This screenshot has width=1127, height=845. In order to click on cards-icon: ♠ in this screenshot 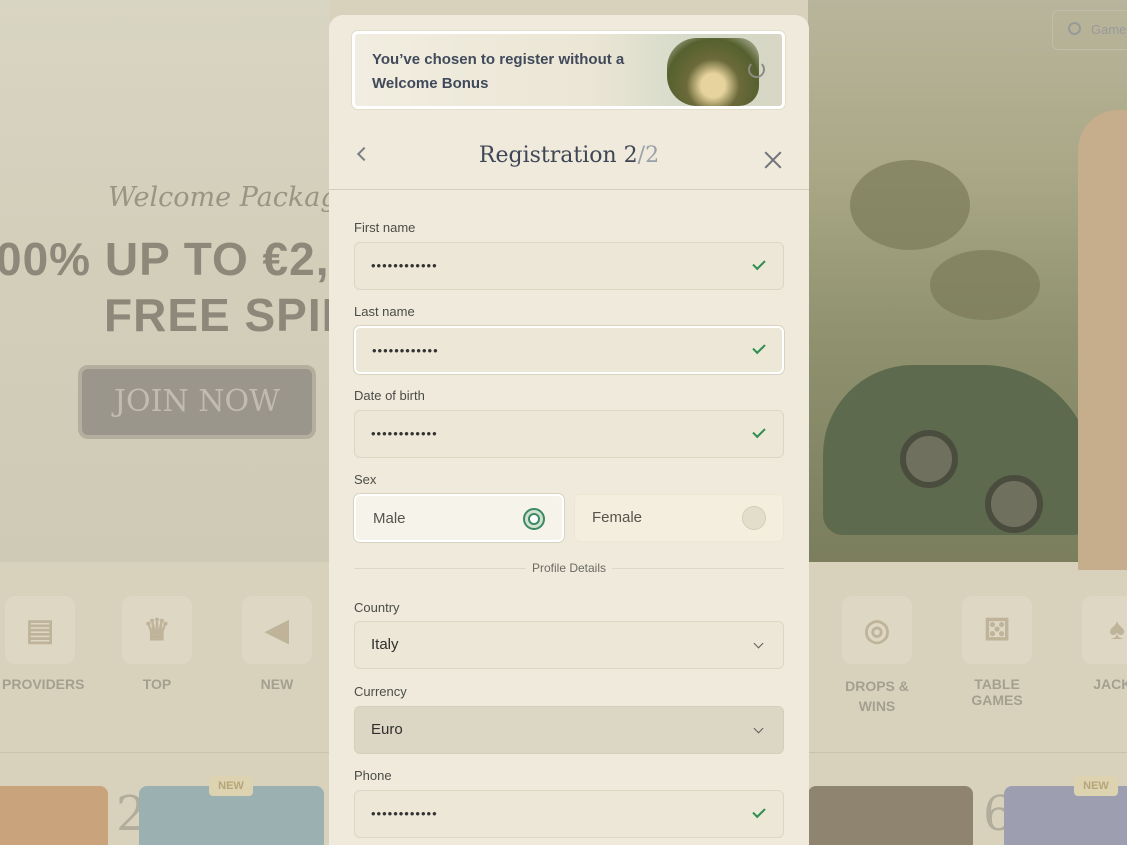, I will do `click(1104, 630)`.